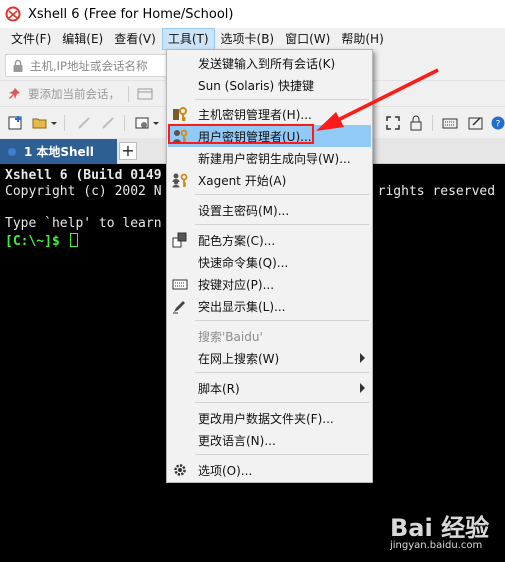 The width and height of the screenshot is (505, 562). What do you see at coordinates (256, 85) in the screenshot?
I see `menu-item-label: Sun (Solaris) 快捷键` at bounding box center [256, 85].